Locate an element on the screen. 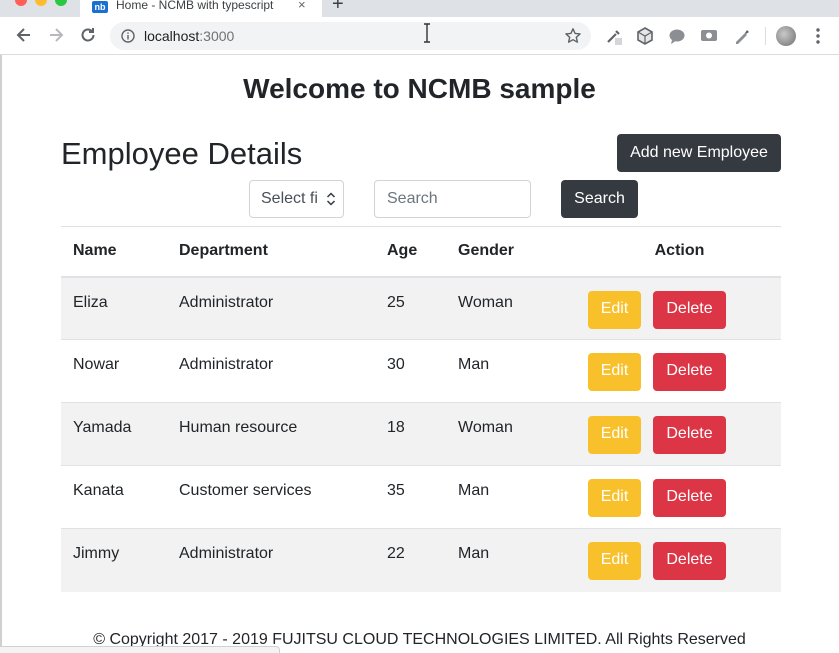 The image size is (839, 653). url-text: localhost:3000 is located at coordinates (189, 36).